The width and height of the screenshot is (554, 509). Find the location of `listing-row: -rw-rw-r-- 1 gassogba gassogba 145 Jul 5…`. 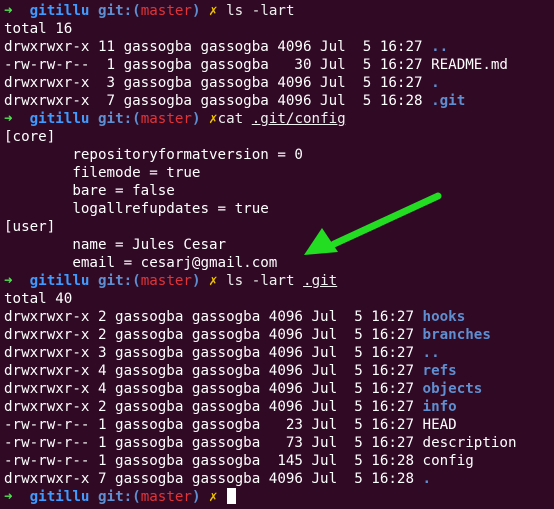

listing-row: -rw-rw-r-- 1 gassogba gassogba 145 Jul 5… is located at coordinates (239, 461).